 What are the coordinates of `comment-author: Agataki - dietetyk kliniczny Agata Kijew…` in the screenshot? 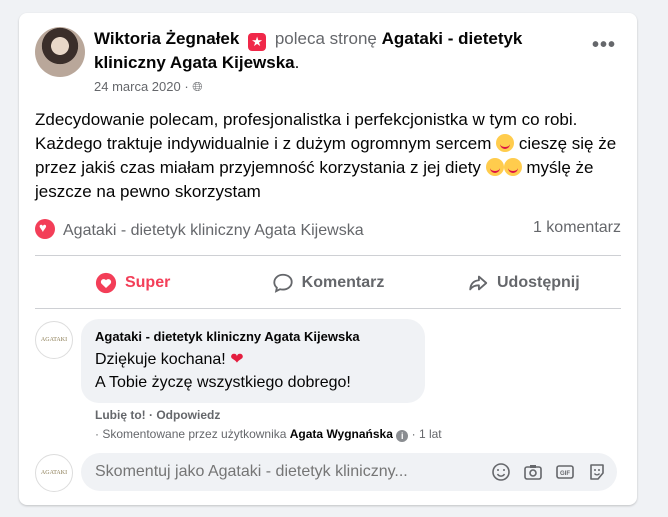 It's located at (227, 336).